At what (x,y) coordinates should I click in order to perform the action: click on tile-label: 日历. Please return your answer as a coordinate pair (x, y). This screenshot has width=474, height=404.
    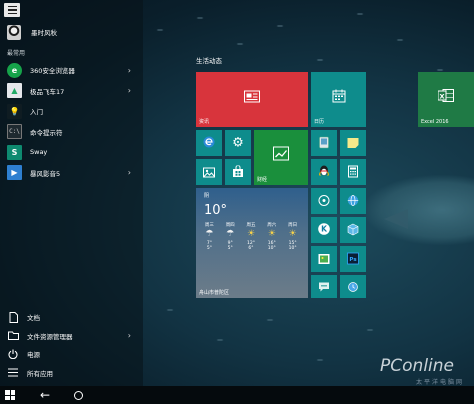
    Looking at the image, I should click on (319, 122).